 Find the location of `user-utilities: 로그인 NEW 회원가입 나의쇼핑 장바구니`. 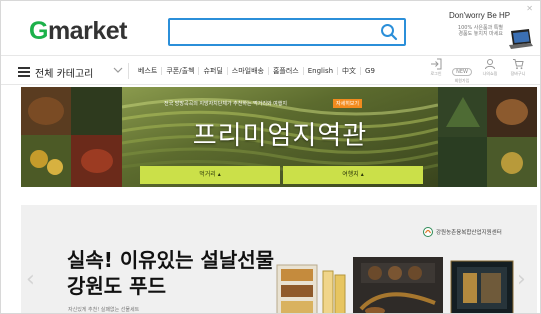

user-utilities: 로그인 NEW 회원가입 나의쇼핑 장바구니 is located at coordinates (481, 71).